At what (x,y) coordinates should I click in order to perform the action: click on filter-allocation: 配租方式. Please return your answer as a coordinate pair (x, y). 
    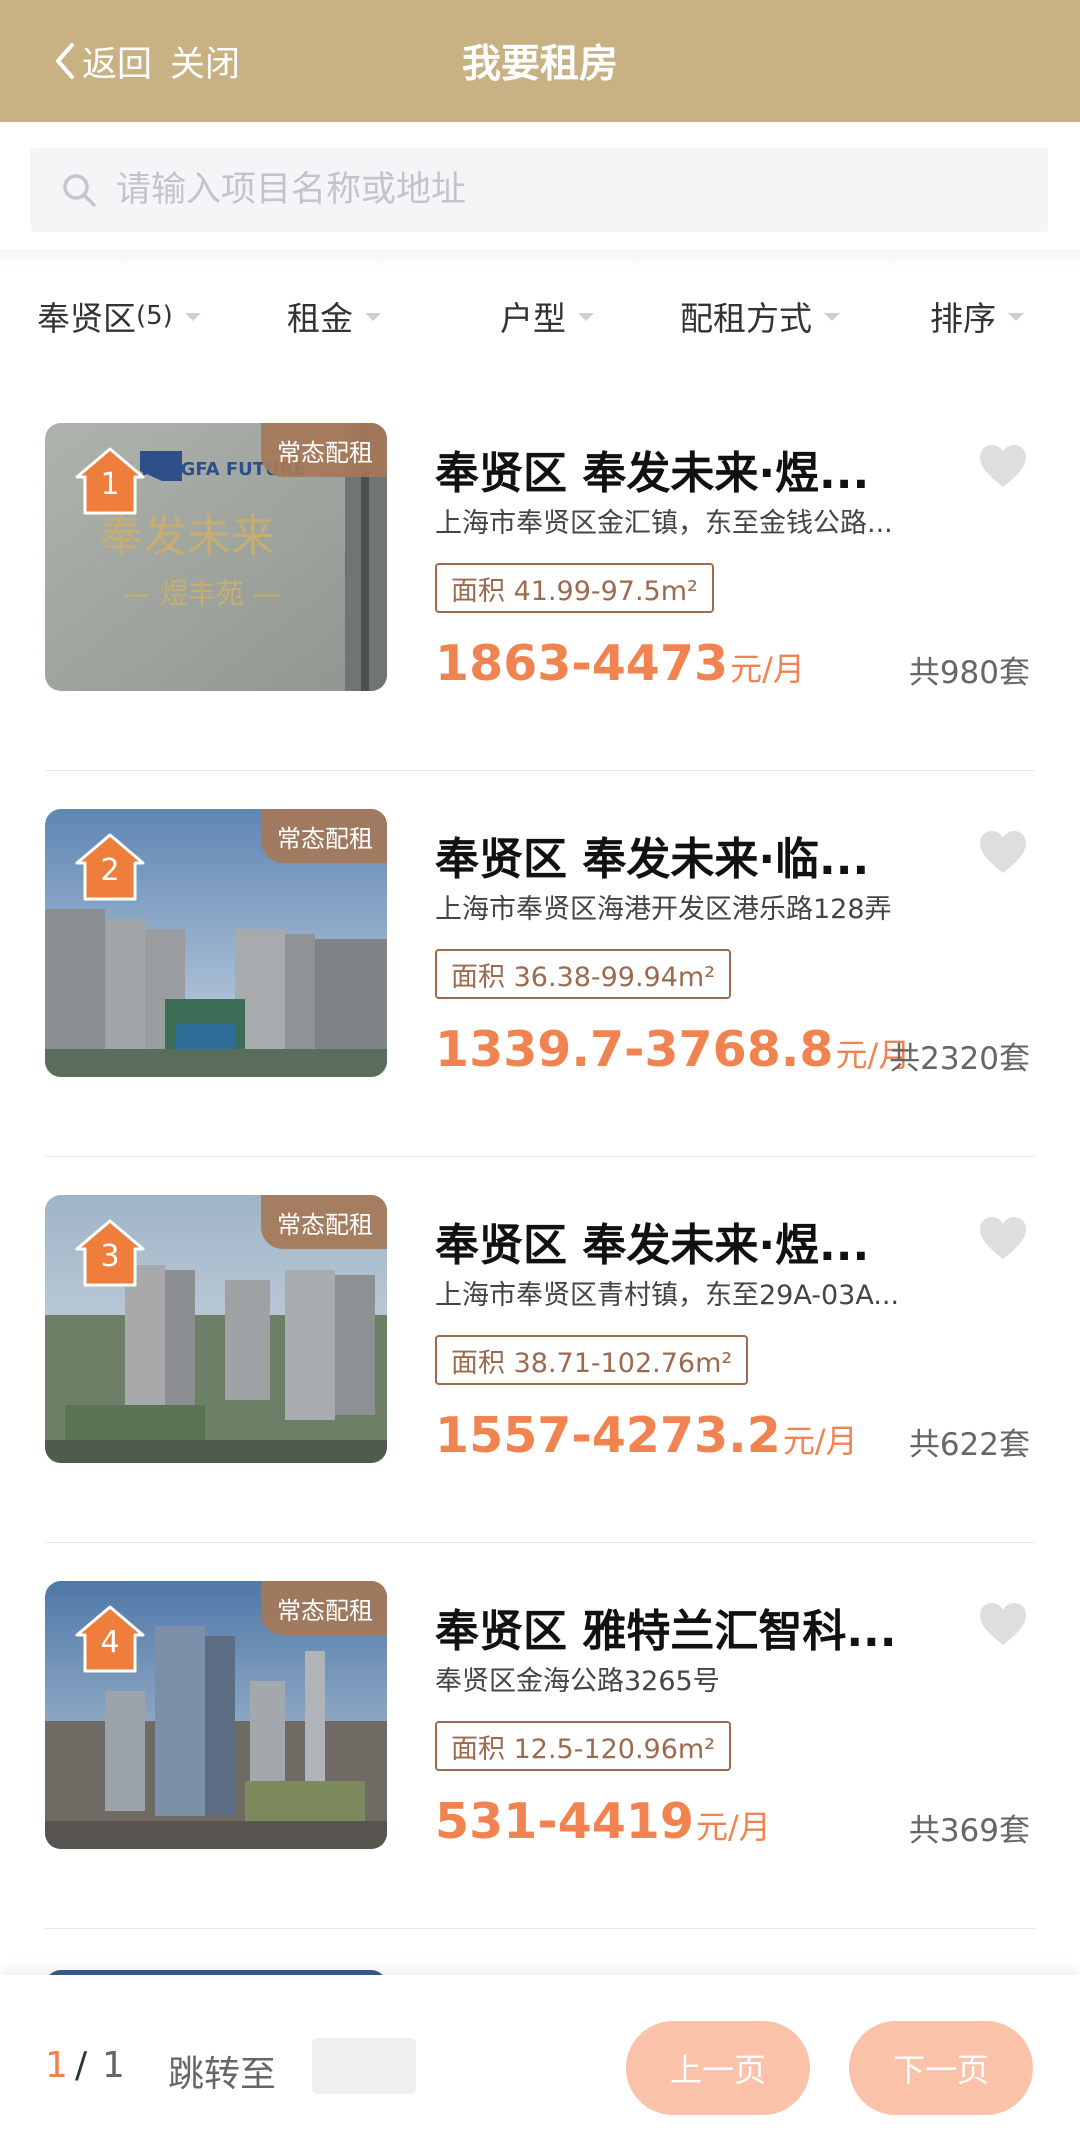
    Looking at the image, I should click on (760, 316).